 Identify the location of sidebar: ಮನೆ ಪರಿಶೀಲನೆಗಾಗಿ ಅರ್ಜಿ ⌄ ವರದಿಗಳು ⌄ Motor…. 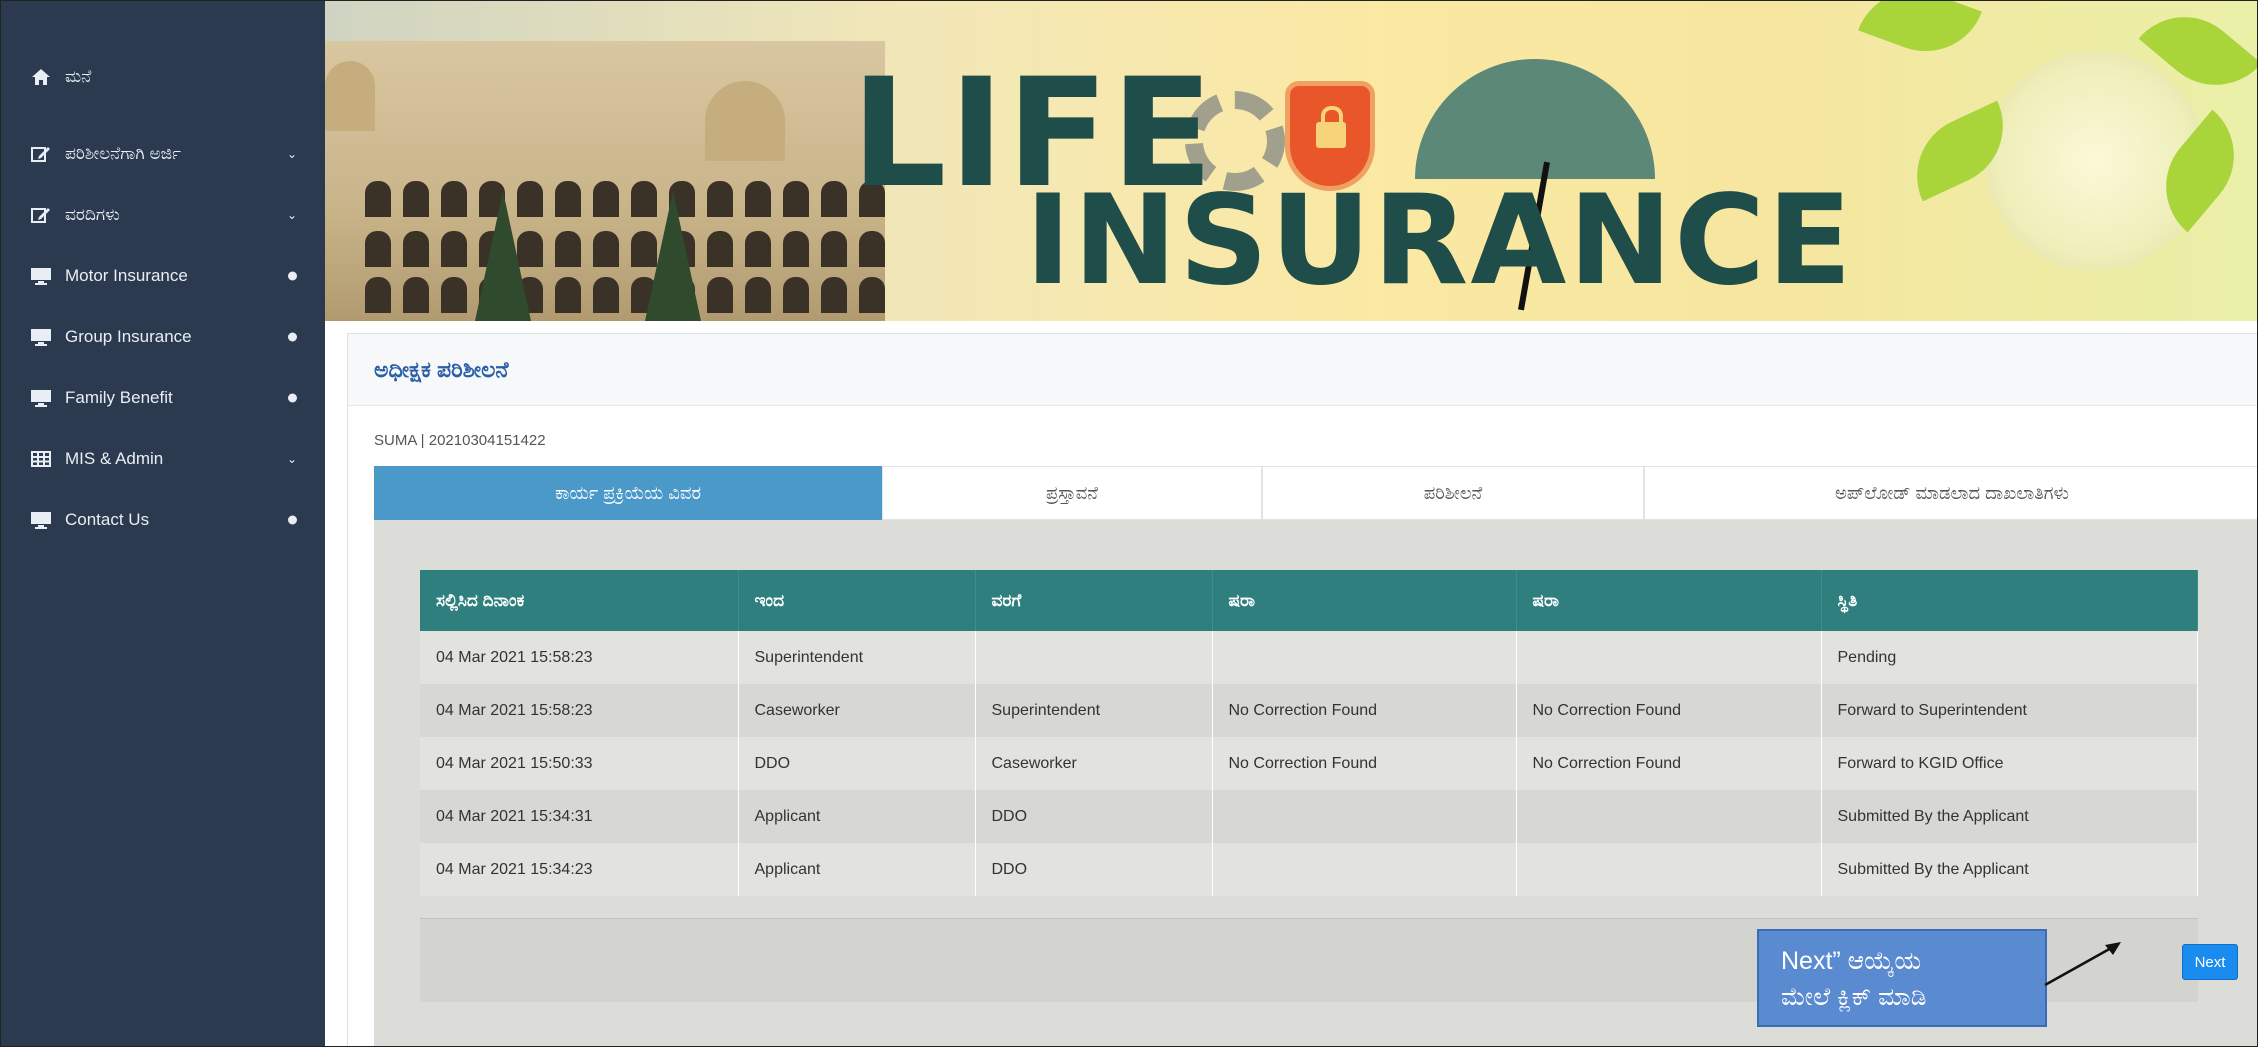
(163, 523).